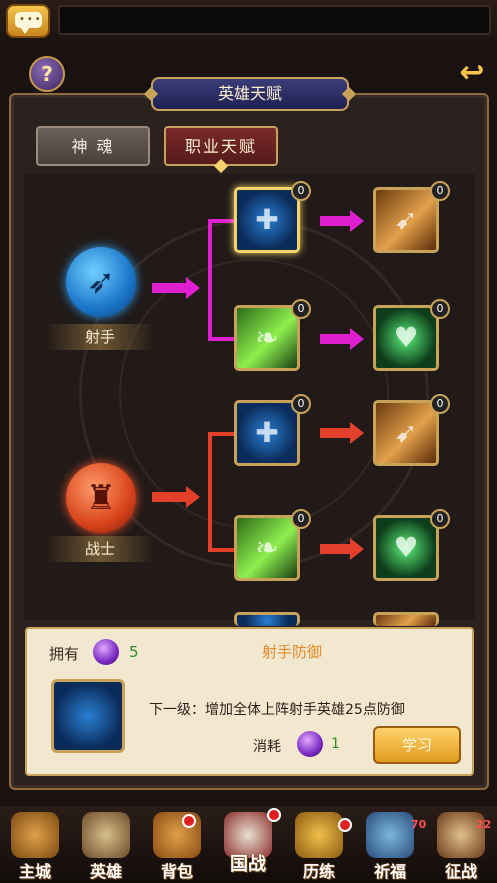  Describe the element at coordinates (335, 744) in the screenshot. I see `cost-count: 1` at that location.